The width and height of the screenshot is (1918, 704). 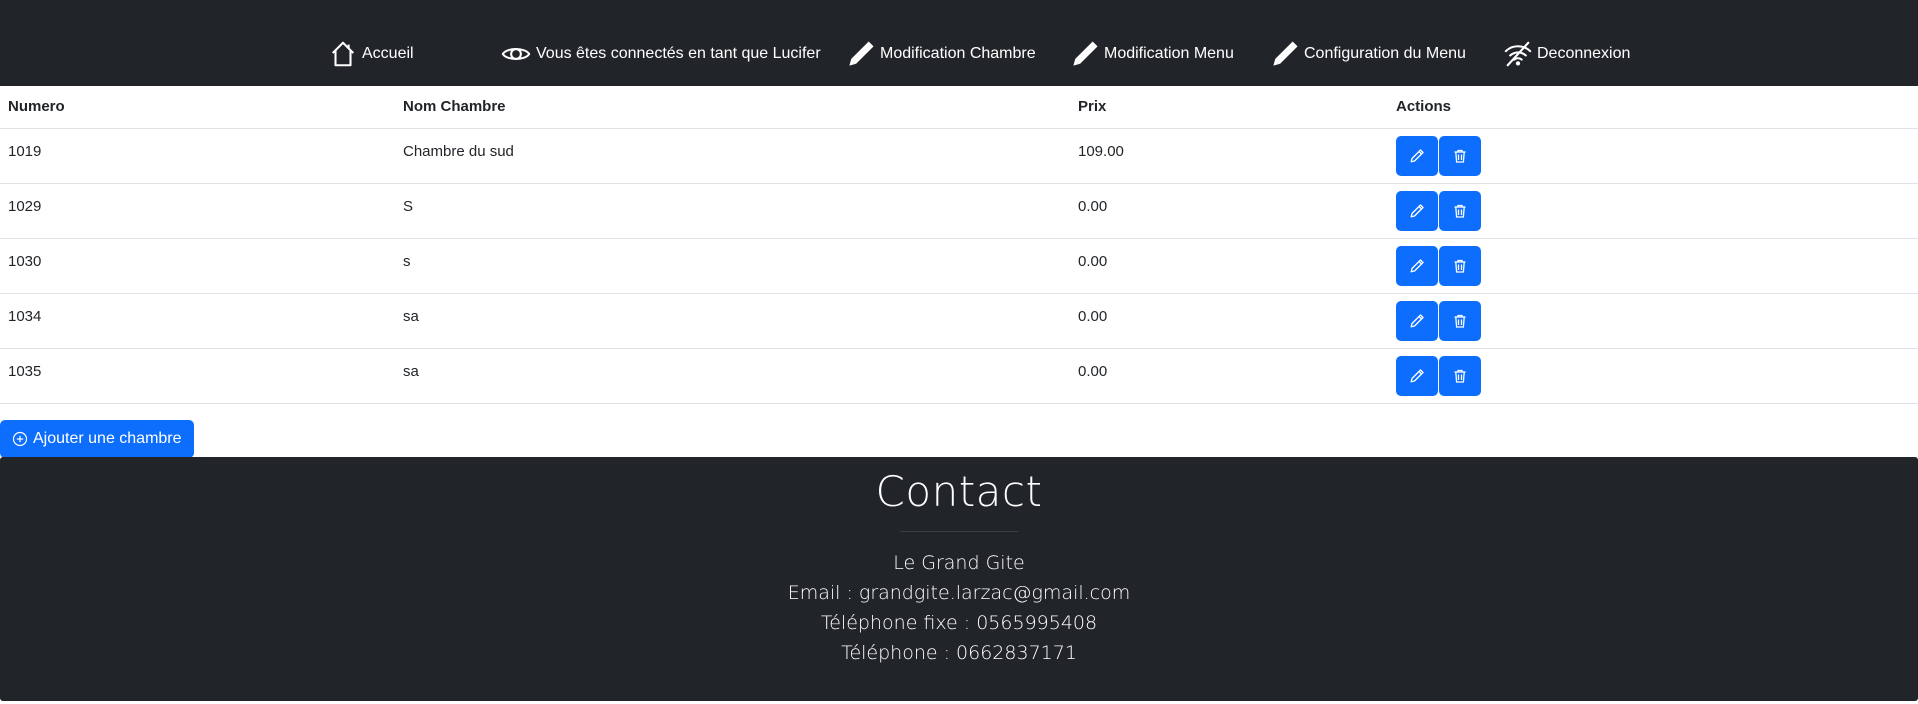 I want to click on contact-email: Email : grandgite.larzac@gmail.com, so click(x=959, y=593).